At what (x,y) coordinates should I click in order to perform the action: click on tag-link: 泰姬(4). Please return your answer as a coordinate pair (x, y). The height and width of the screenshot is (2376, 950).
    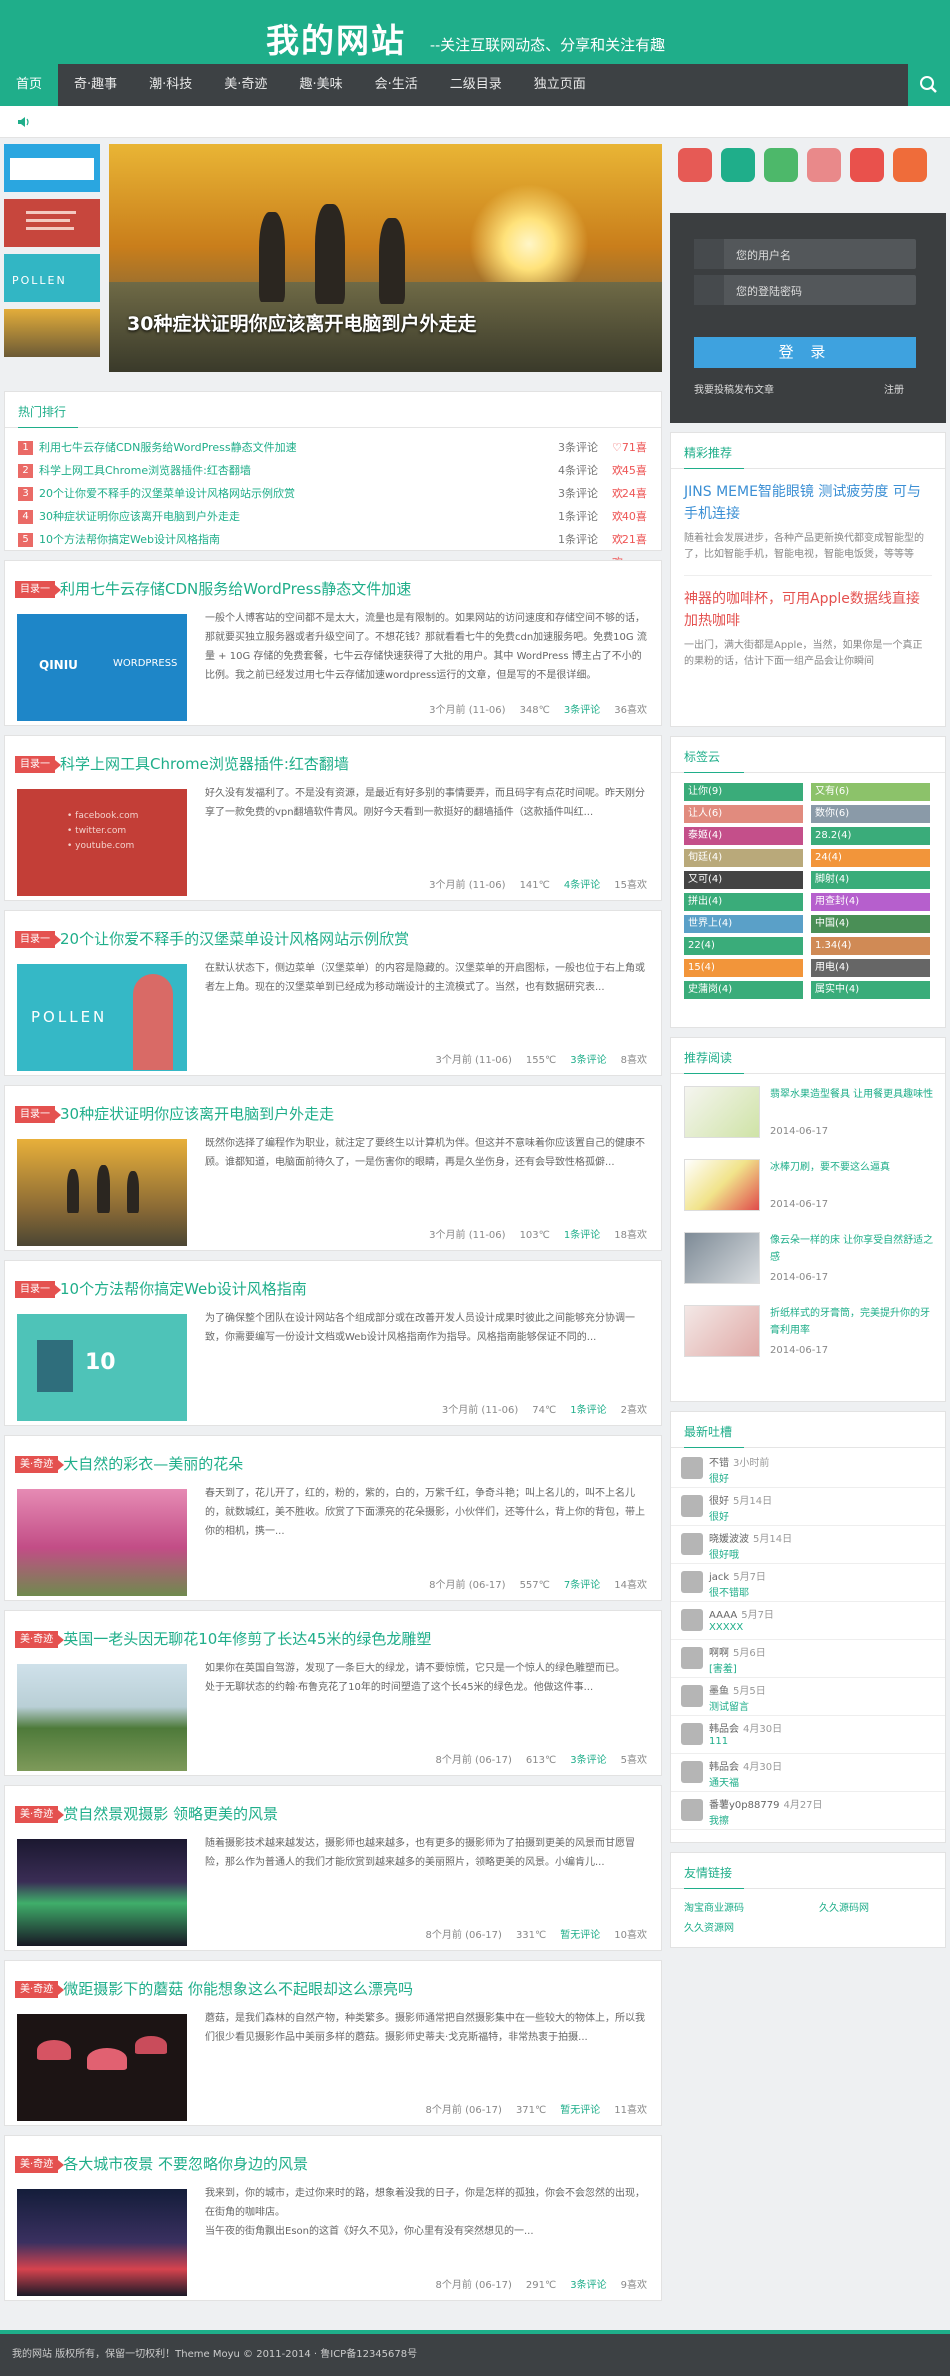
    Looking at the image, I should click on (743, 836).